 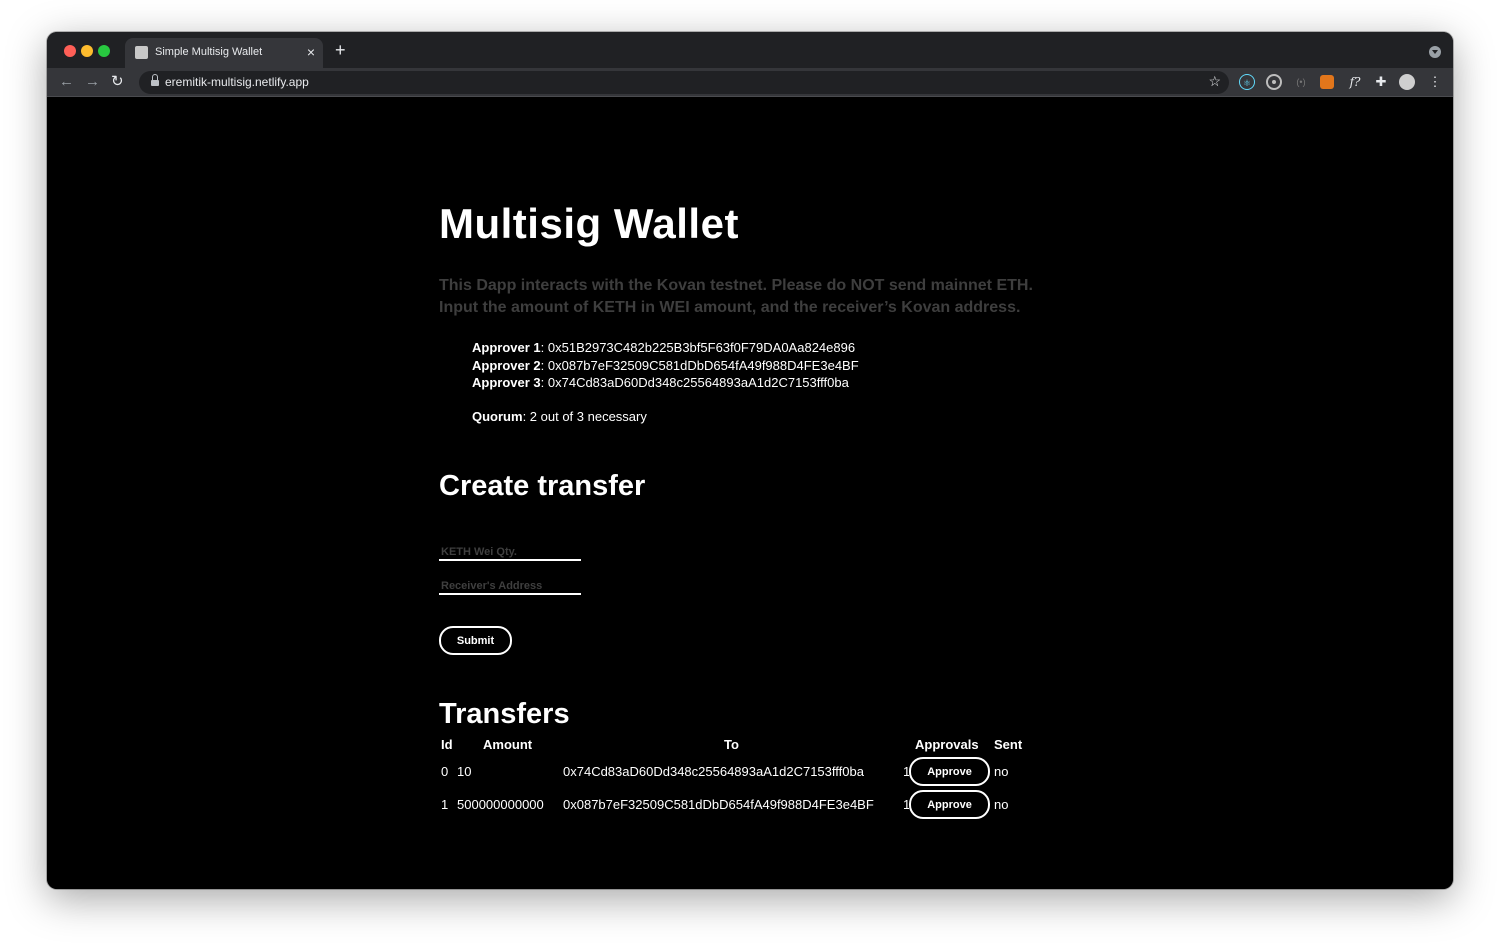 I want to click on minimize-window-button, so click(x=87, y=51).